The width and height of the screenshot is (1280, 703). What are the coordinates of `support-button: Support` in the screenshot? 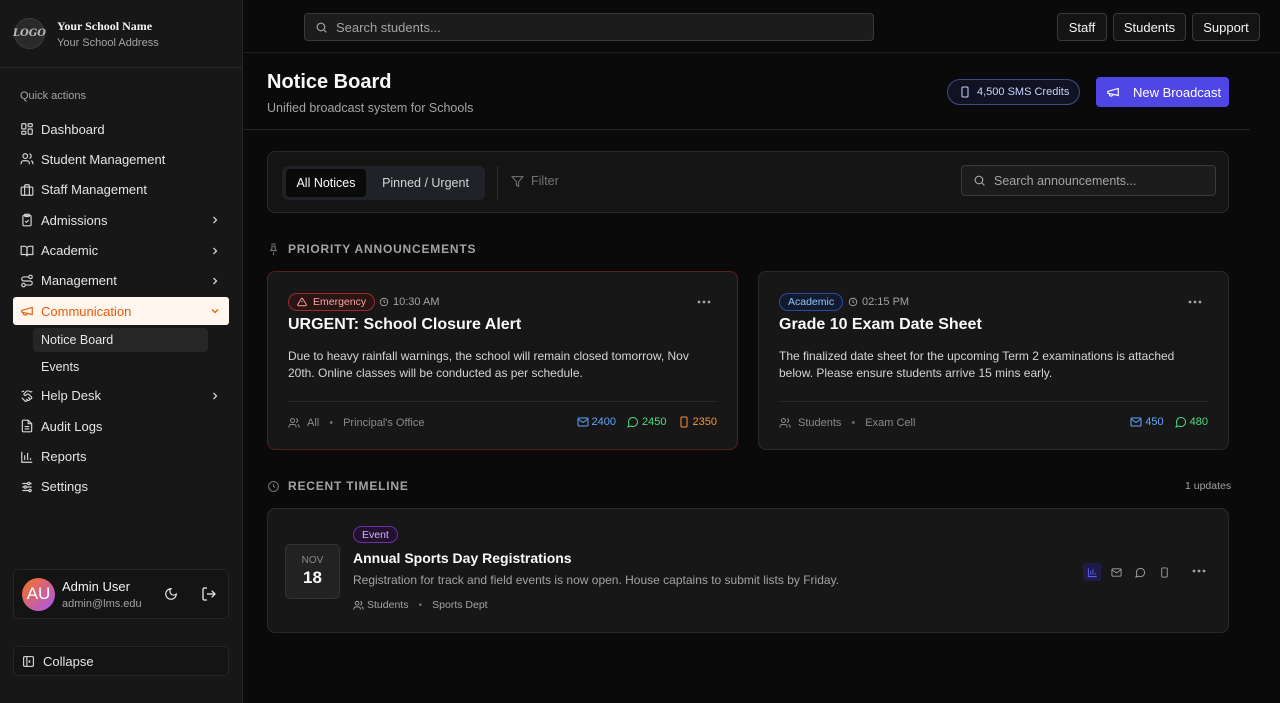 It's located at (1226, 27).